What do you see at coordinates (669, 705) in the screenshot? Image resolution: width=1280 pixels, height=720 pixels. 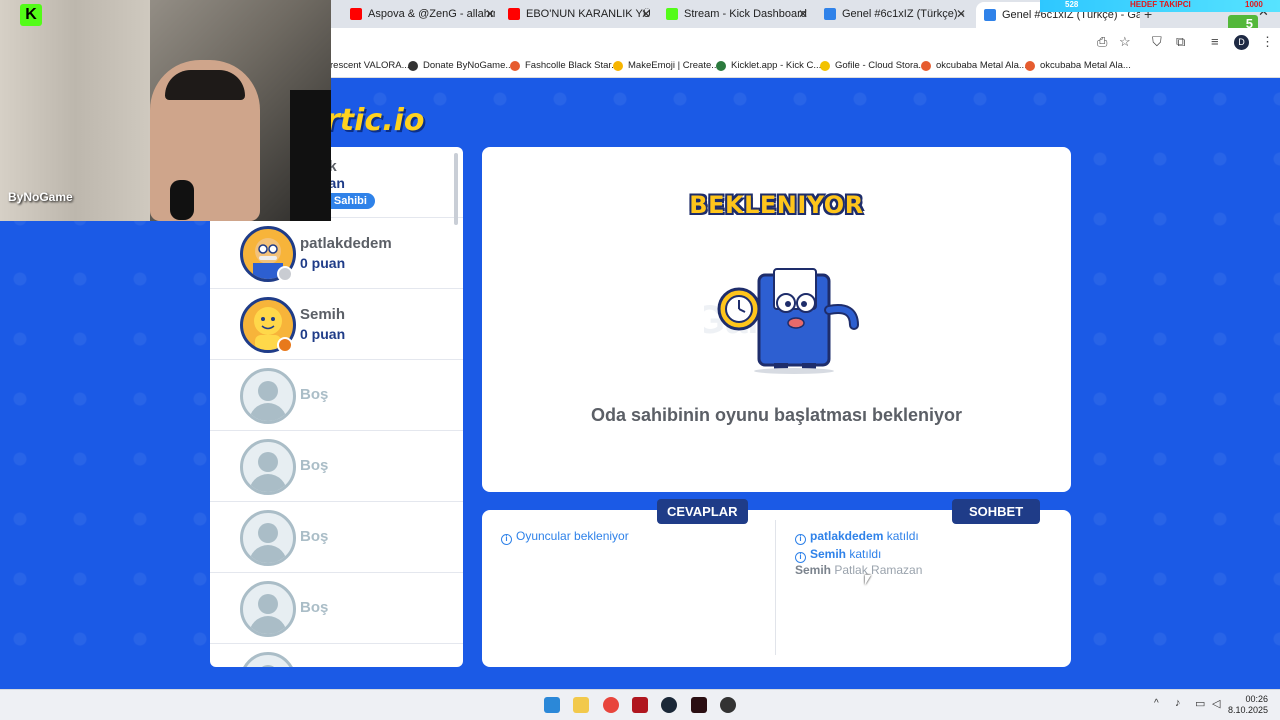 I see `steam-icon` at bounding box center [669, 705].